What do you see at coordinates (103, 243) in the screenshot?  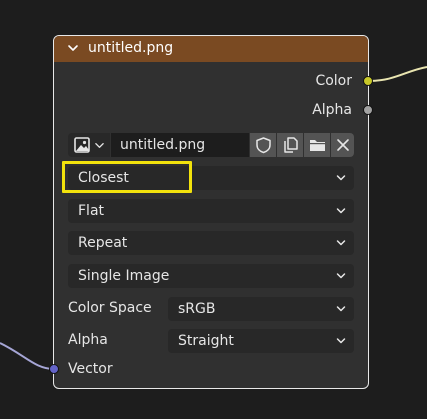 I see `extension-value: Repeat` at bounding box center [103, 243].